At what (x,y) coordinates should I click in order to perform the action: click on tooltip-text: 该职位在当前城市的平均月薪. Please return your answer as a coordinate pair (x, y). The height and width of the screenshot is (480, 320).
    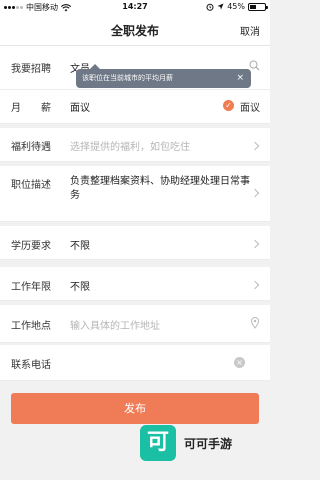
    Looking at the image, I should click on (127, 78).